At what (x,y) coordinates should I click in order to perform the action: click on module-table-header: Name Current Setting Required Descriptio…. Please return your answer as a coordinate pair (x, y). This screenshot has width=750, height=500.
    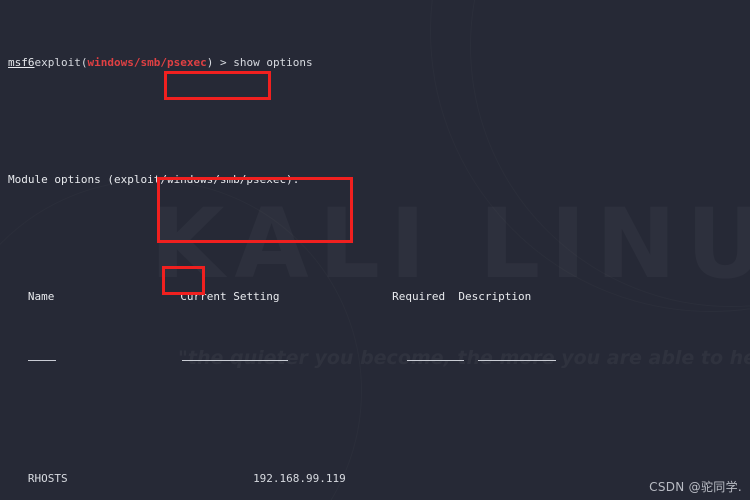
    Looking at the image, I should click on (375, 296).